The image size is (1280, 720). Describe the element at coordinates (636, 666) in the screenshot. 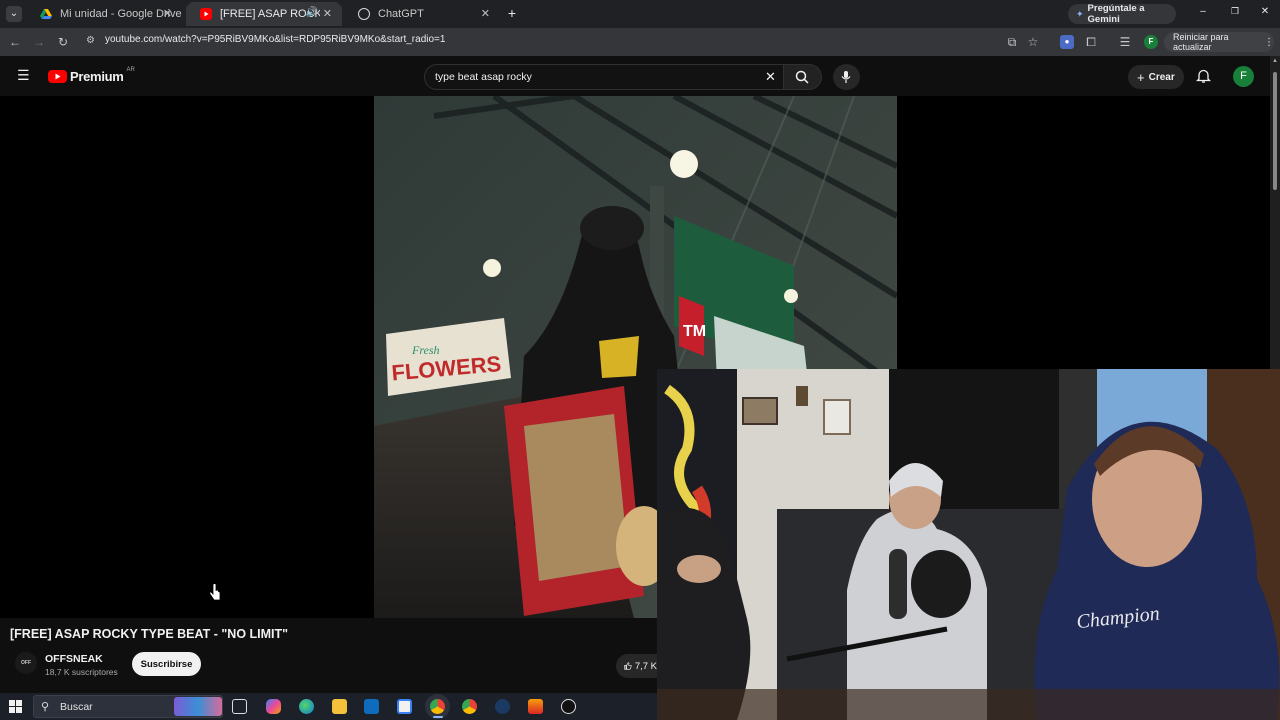

I see `like-button: 7,7 K` at that location.